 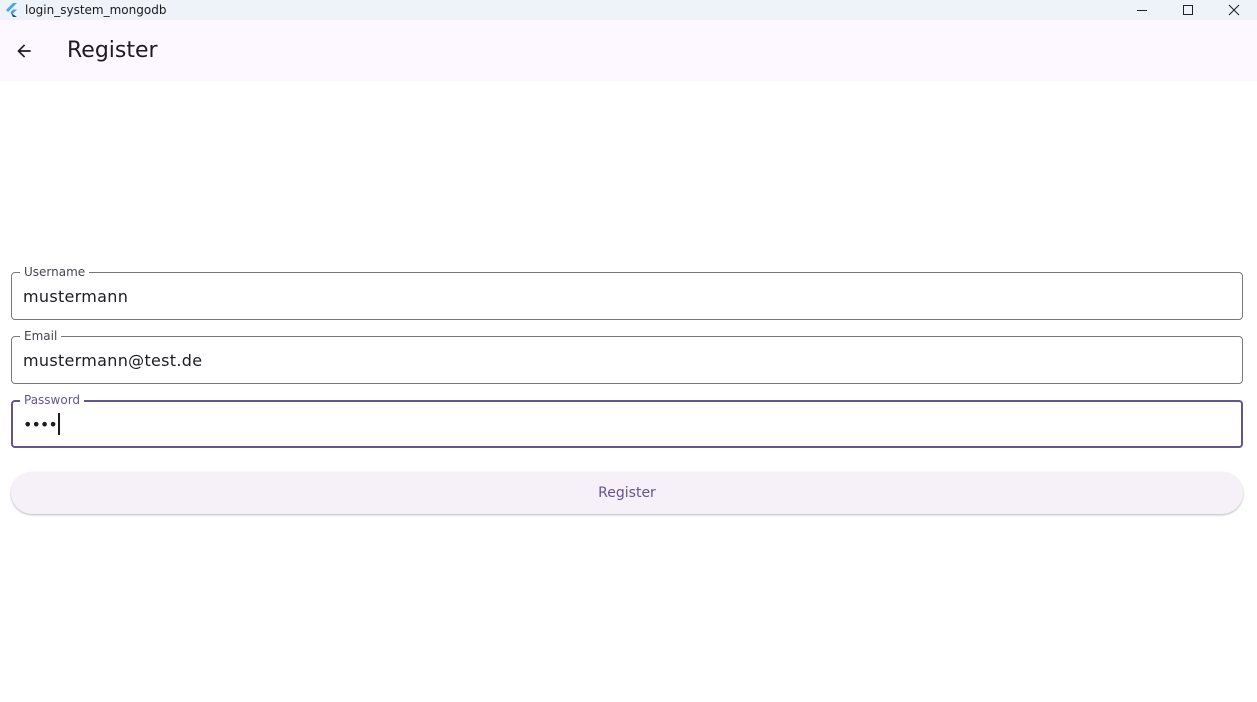 I want to click on flutter-logo-icon, so click(x=12, y=10).